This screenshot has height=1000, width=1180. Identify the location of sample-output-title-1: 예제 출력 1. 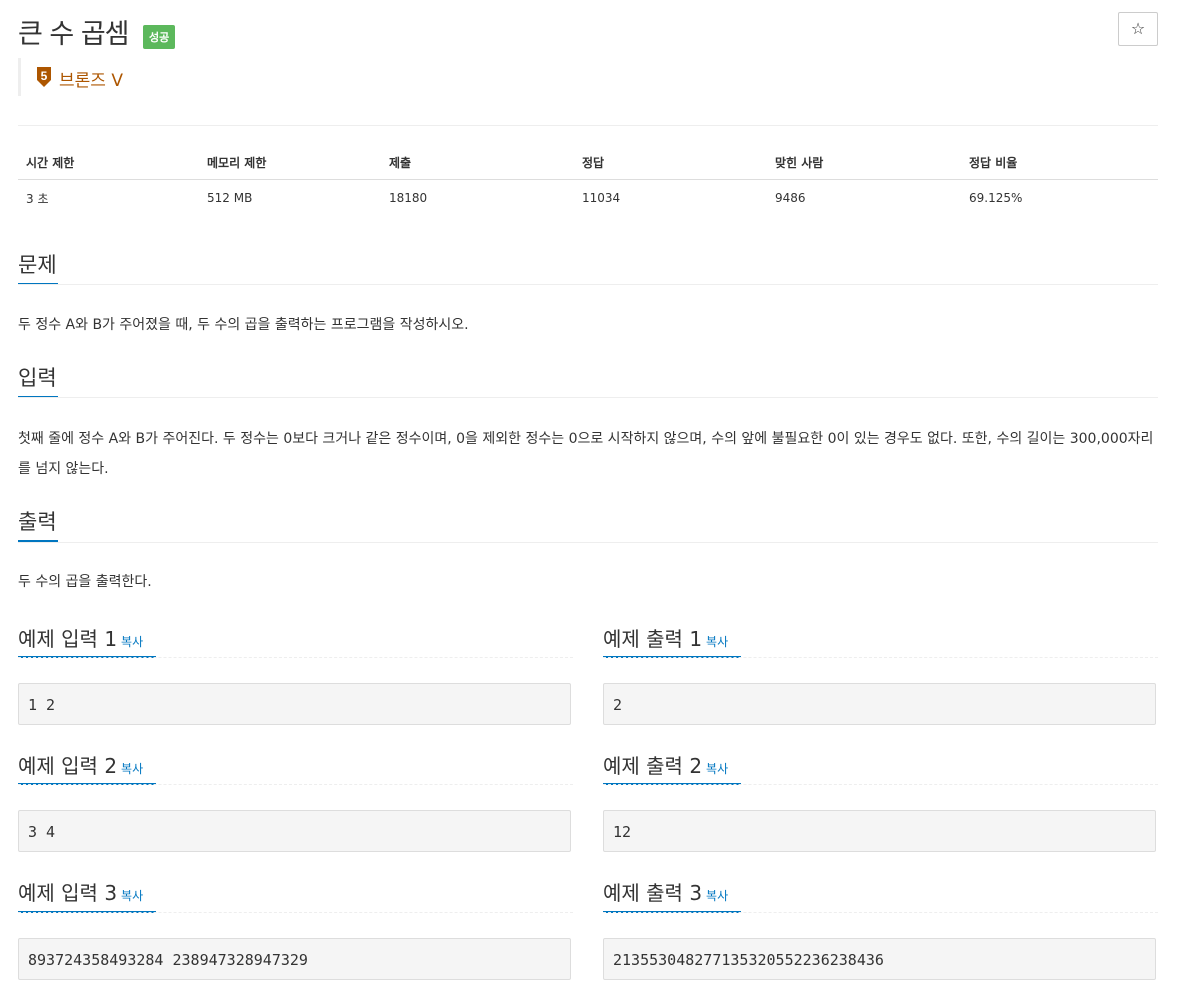
(653, 639).